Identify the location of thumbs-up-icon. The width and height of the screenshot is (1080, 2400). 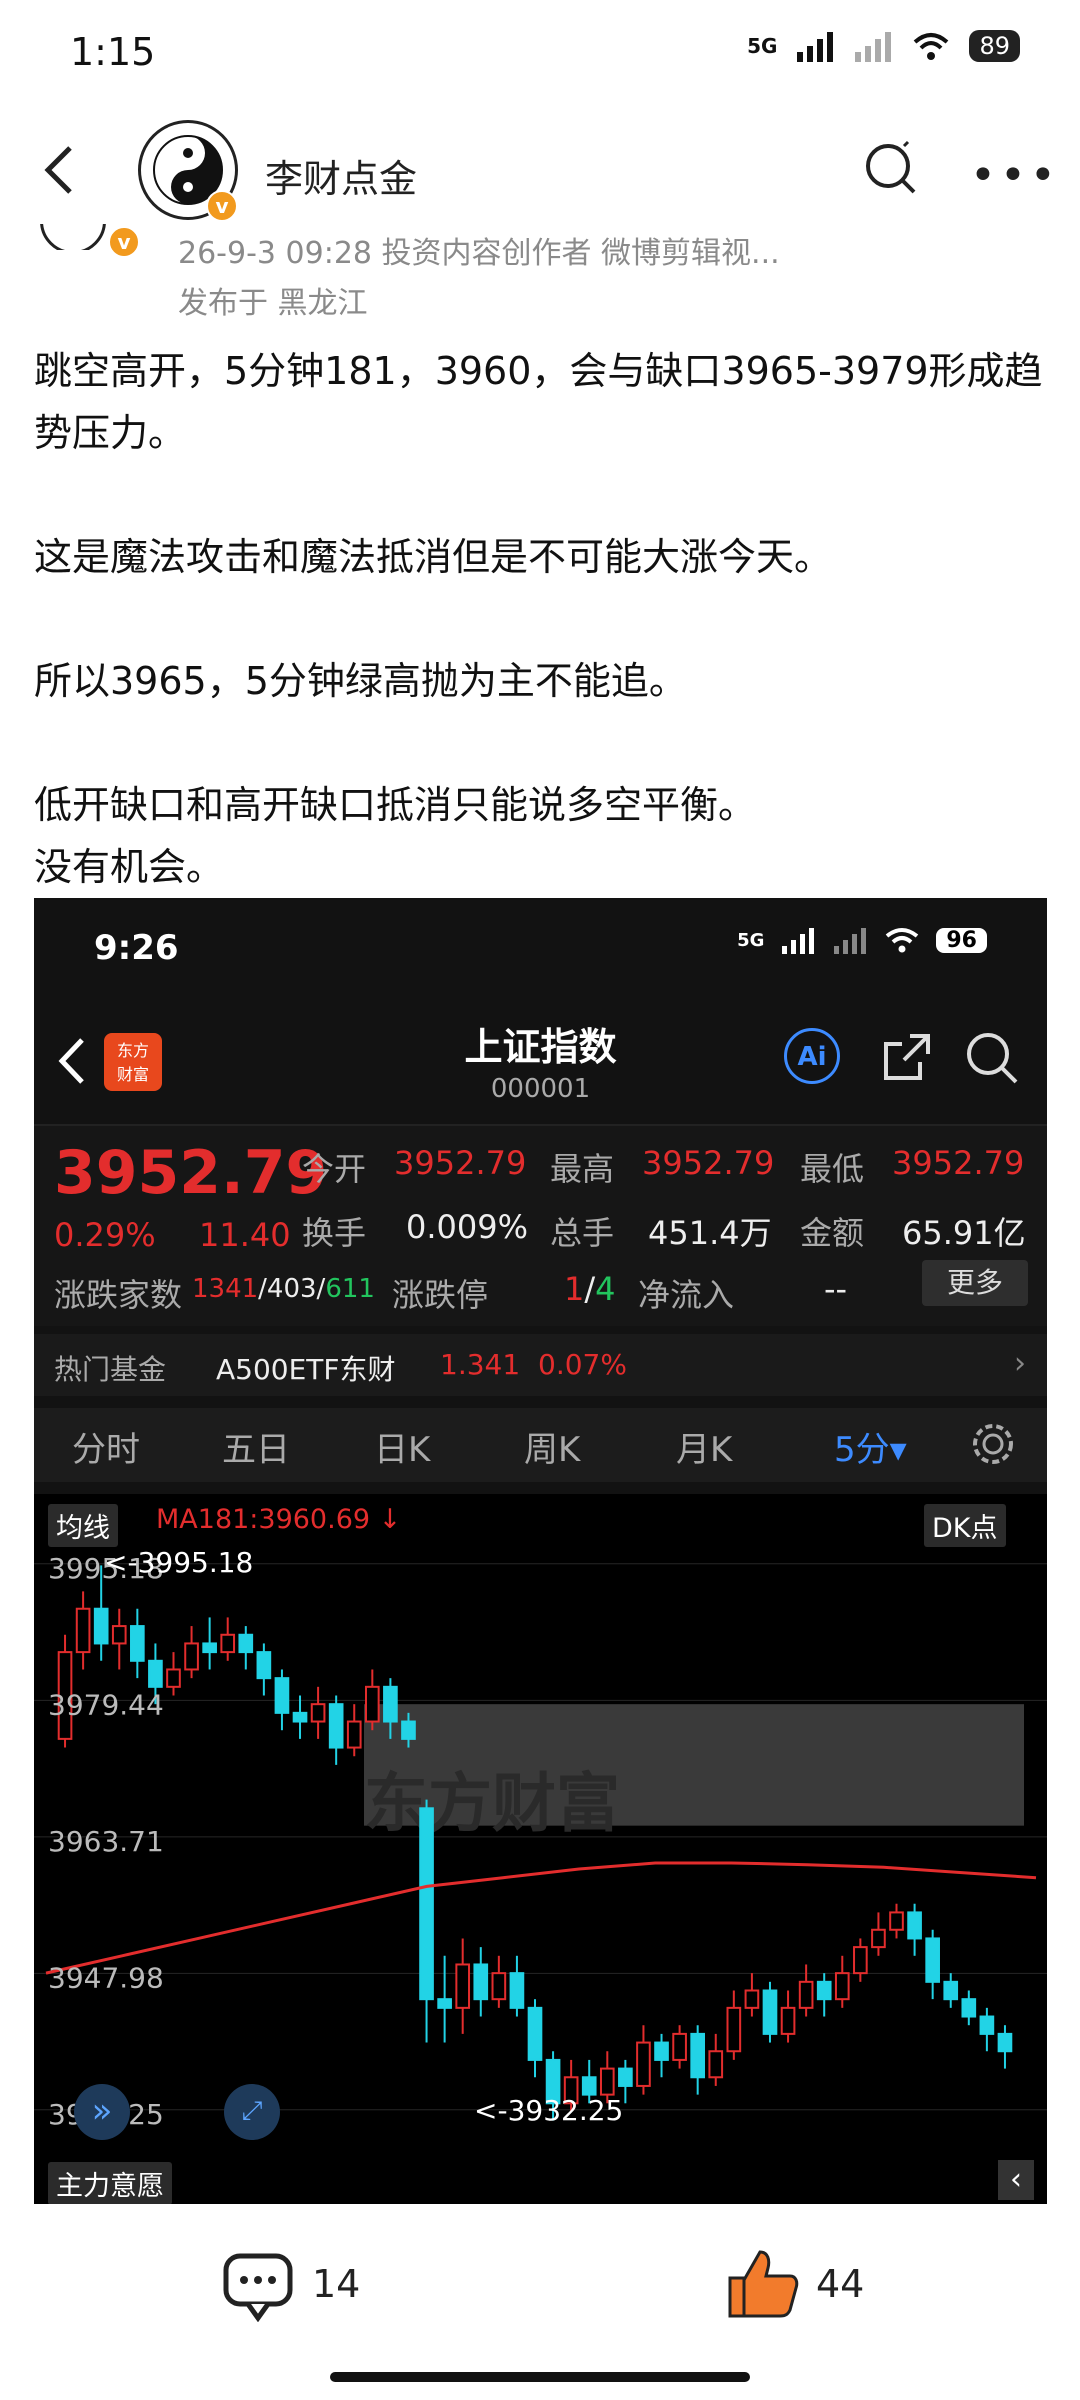
(762, 2283).